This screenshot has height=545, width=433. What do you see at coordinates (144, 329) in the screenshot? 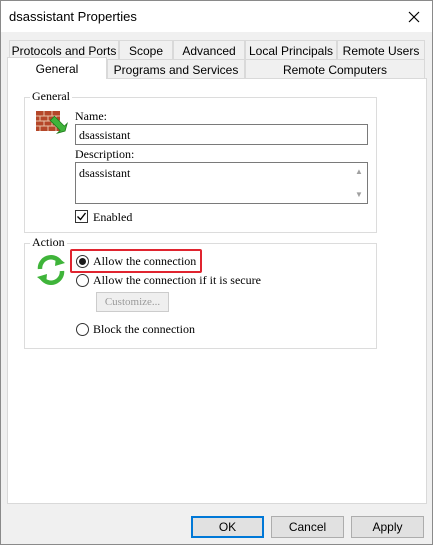
I see `block-connection-label: Block the connection` at bounding box center [144, 329].